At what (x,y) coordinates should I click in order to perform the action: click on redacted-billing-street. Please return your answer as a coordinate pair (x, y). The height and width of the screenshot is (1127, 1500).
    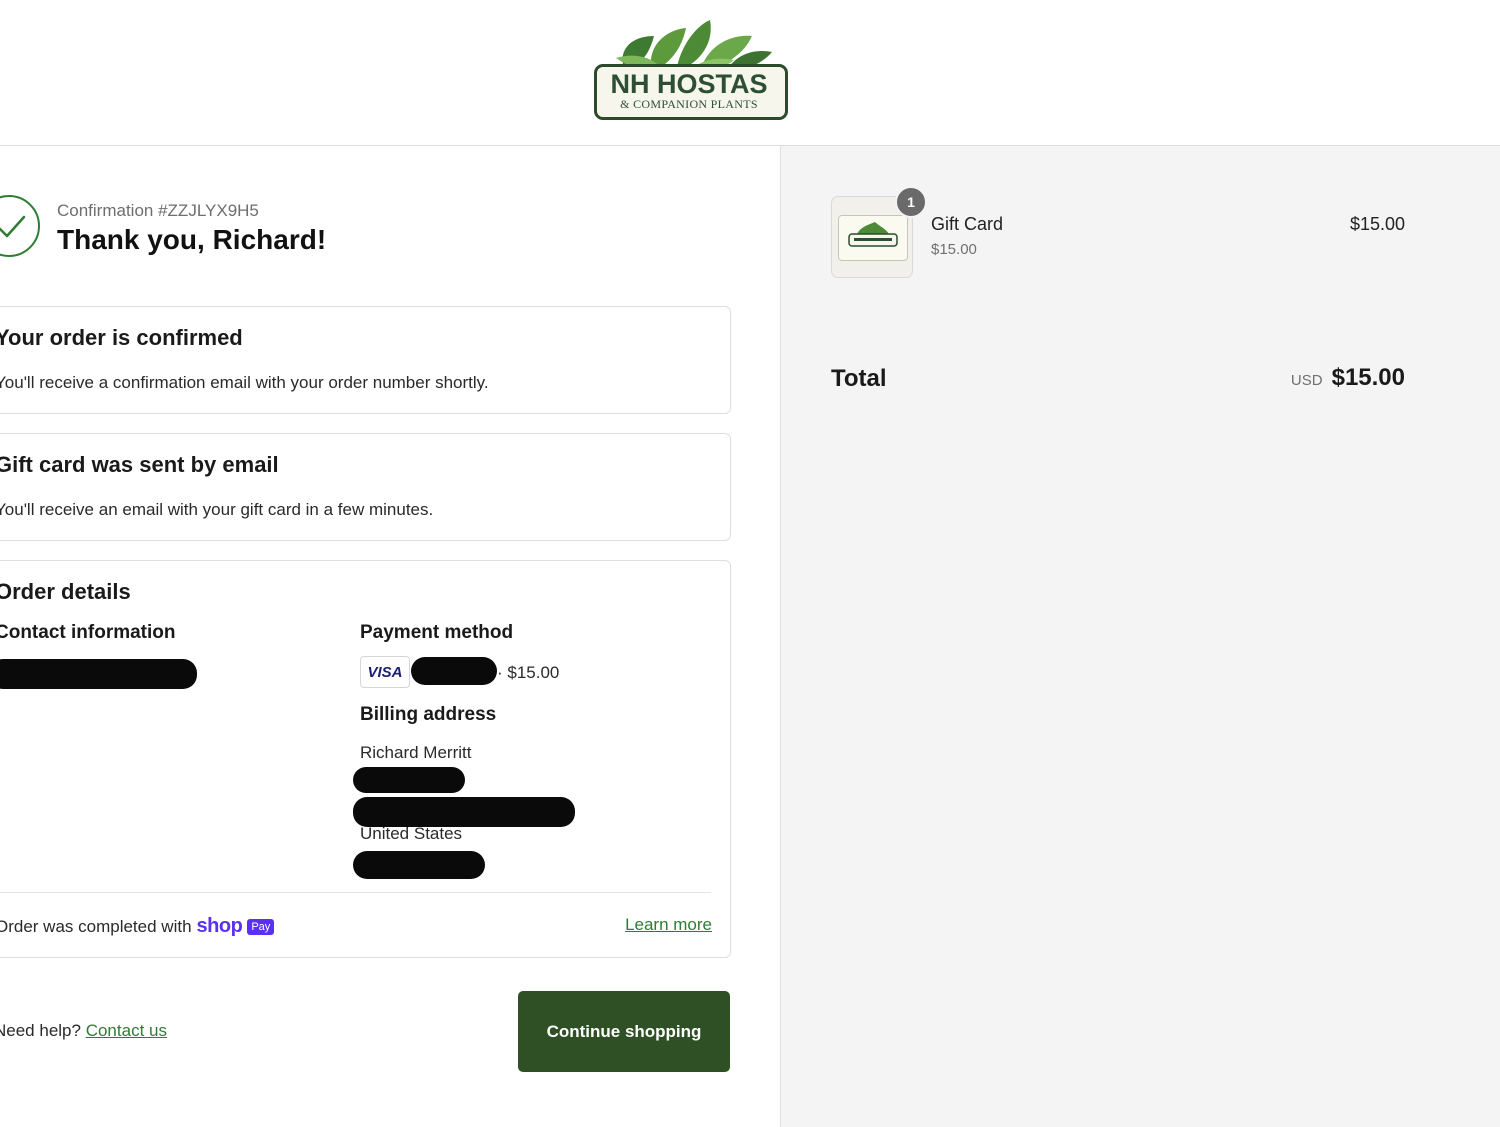
    Looking at the image, I should click on (409, 780).